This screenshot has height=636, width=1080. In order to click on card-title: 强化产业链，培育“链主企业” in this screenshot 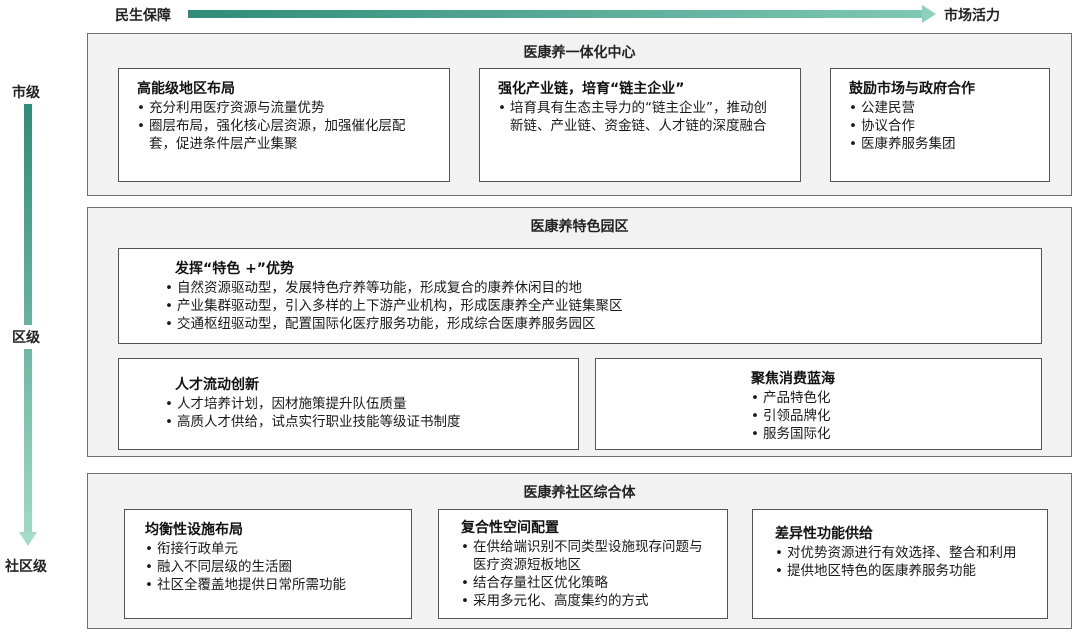, I will do `click(591, 89)`.